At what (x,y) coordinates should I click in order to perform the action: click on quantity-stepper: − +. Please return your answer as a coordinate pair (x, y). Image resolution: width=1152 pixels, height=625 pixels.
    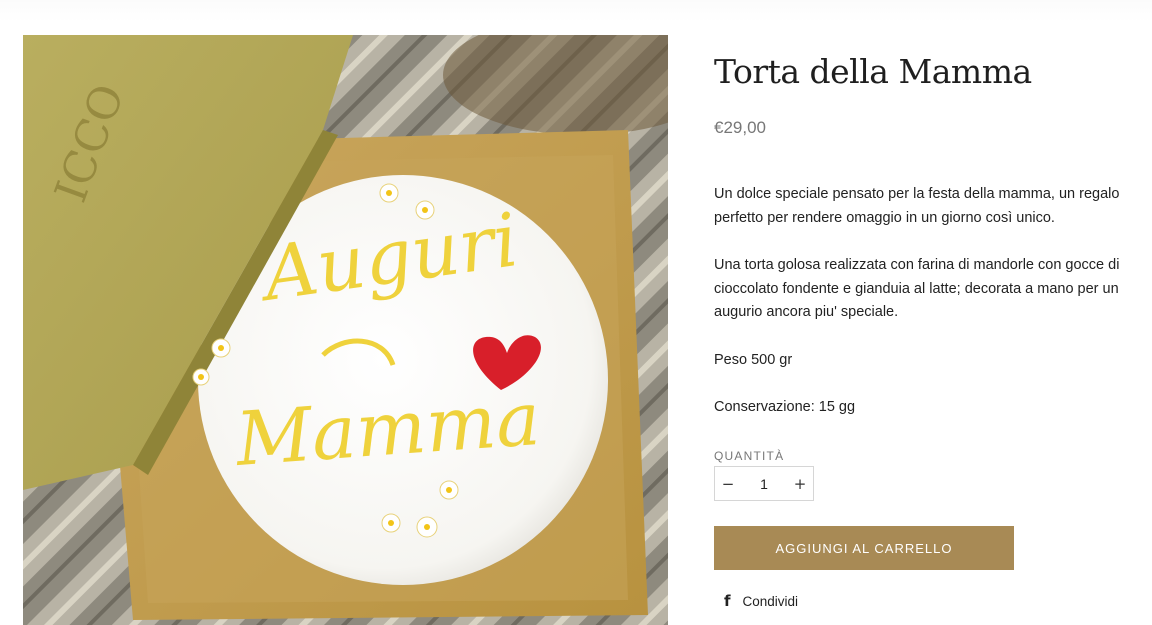
    Looking at the image, I should click on (764, 483).